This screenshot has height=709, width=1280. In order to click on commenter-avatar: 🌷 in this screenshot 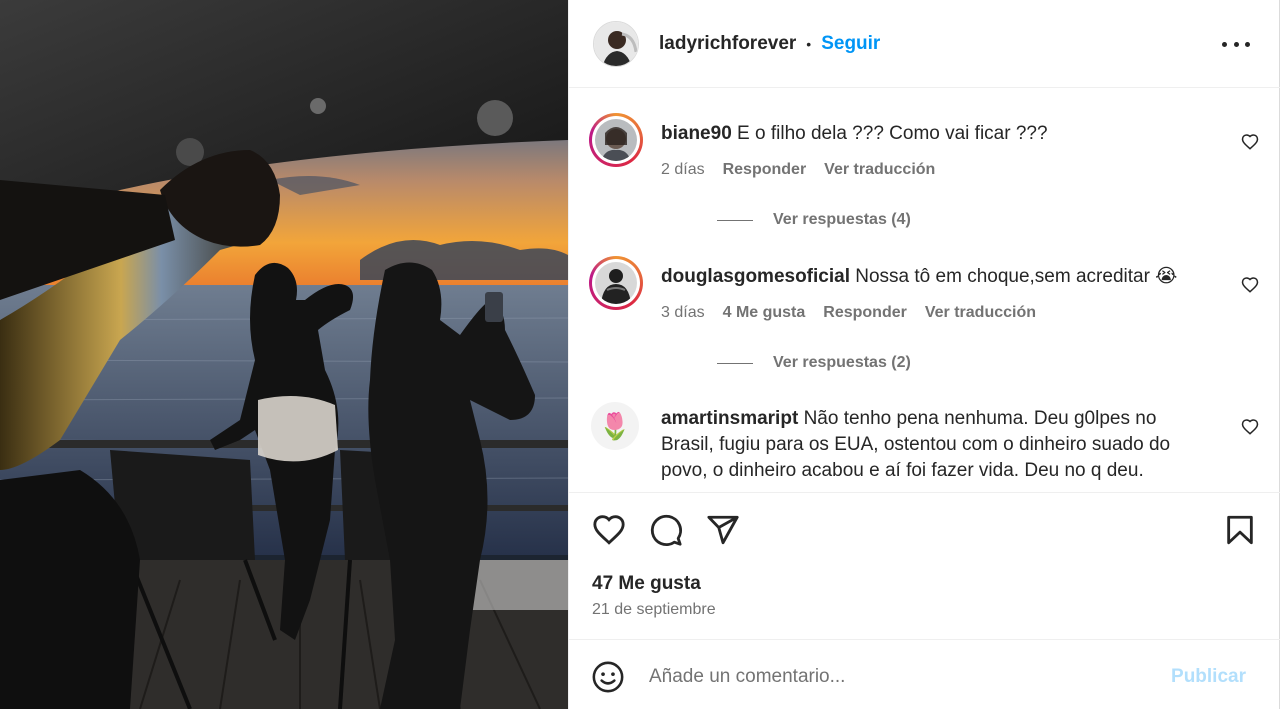, I will do `click(615, 426)`.